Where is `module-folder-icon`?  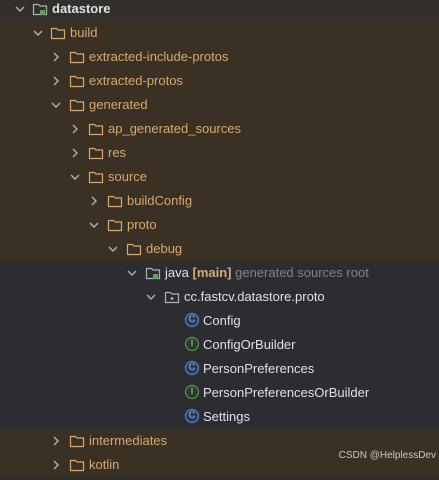
module-folder-icon is located at coordinates (40, 9).